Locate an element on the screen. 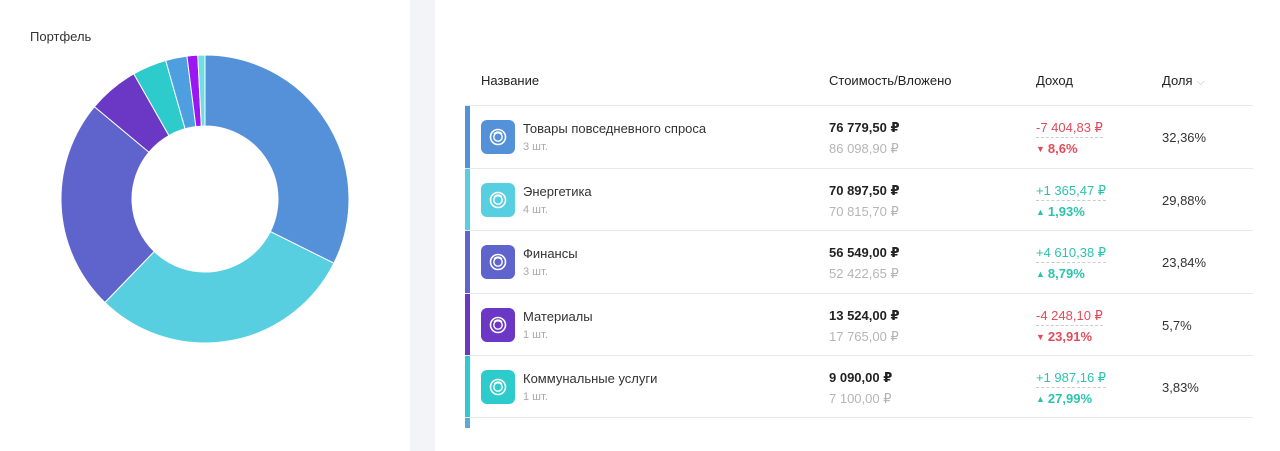 Image resolution: width=1280 pixels, height=451 pixels. header-share: Доля ⌵ is located at coordinates (1183, 81).